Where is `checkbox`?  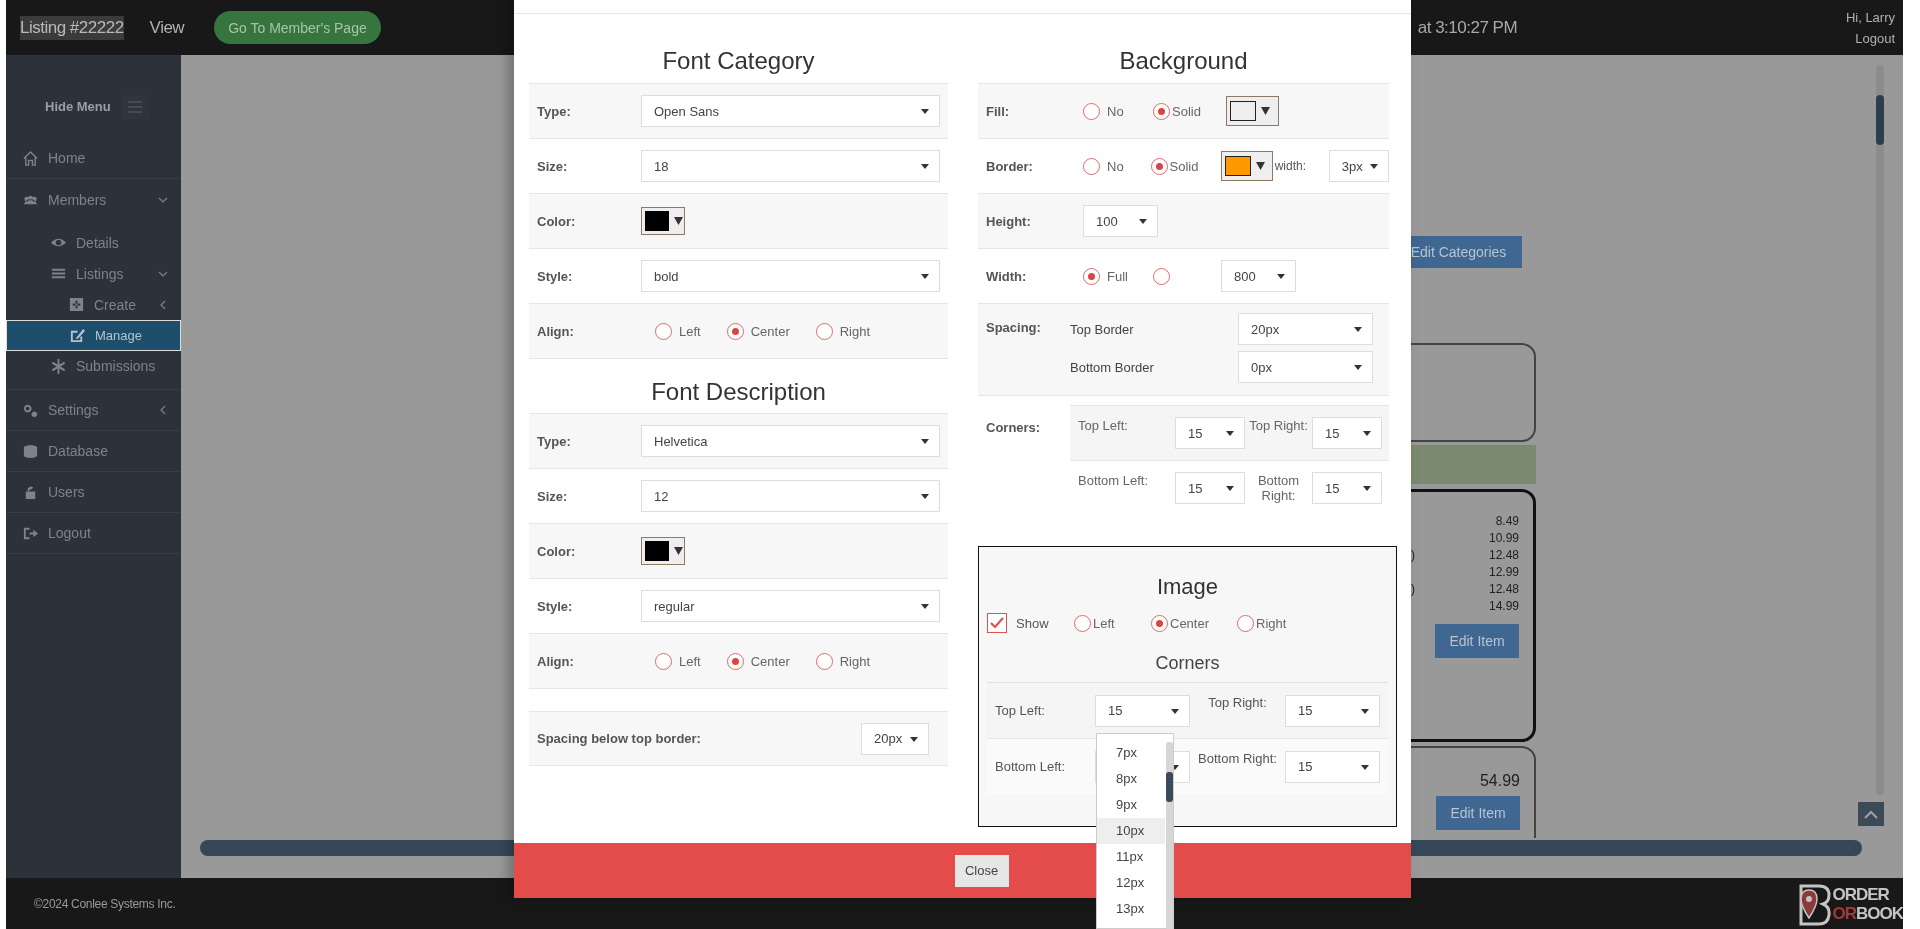 checkbox is located at coordinates (997, 623).